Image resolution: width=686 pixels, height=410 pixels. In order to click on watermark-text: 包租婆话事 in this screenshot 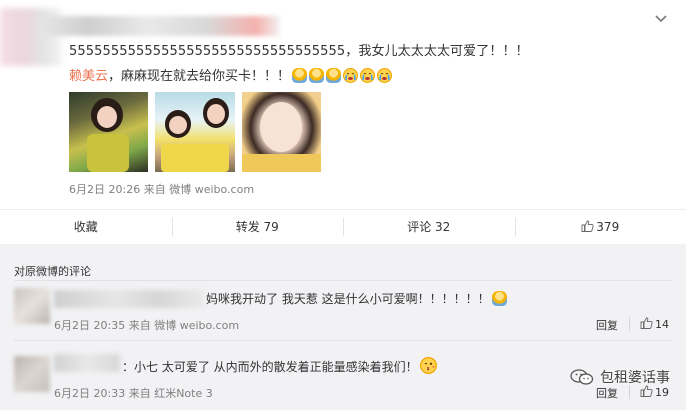, I will do `click(635, 378)`.